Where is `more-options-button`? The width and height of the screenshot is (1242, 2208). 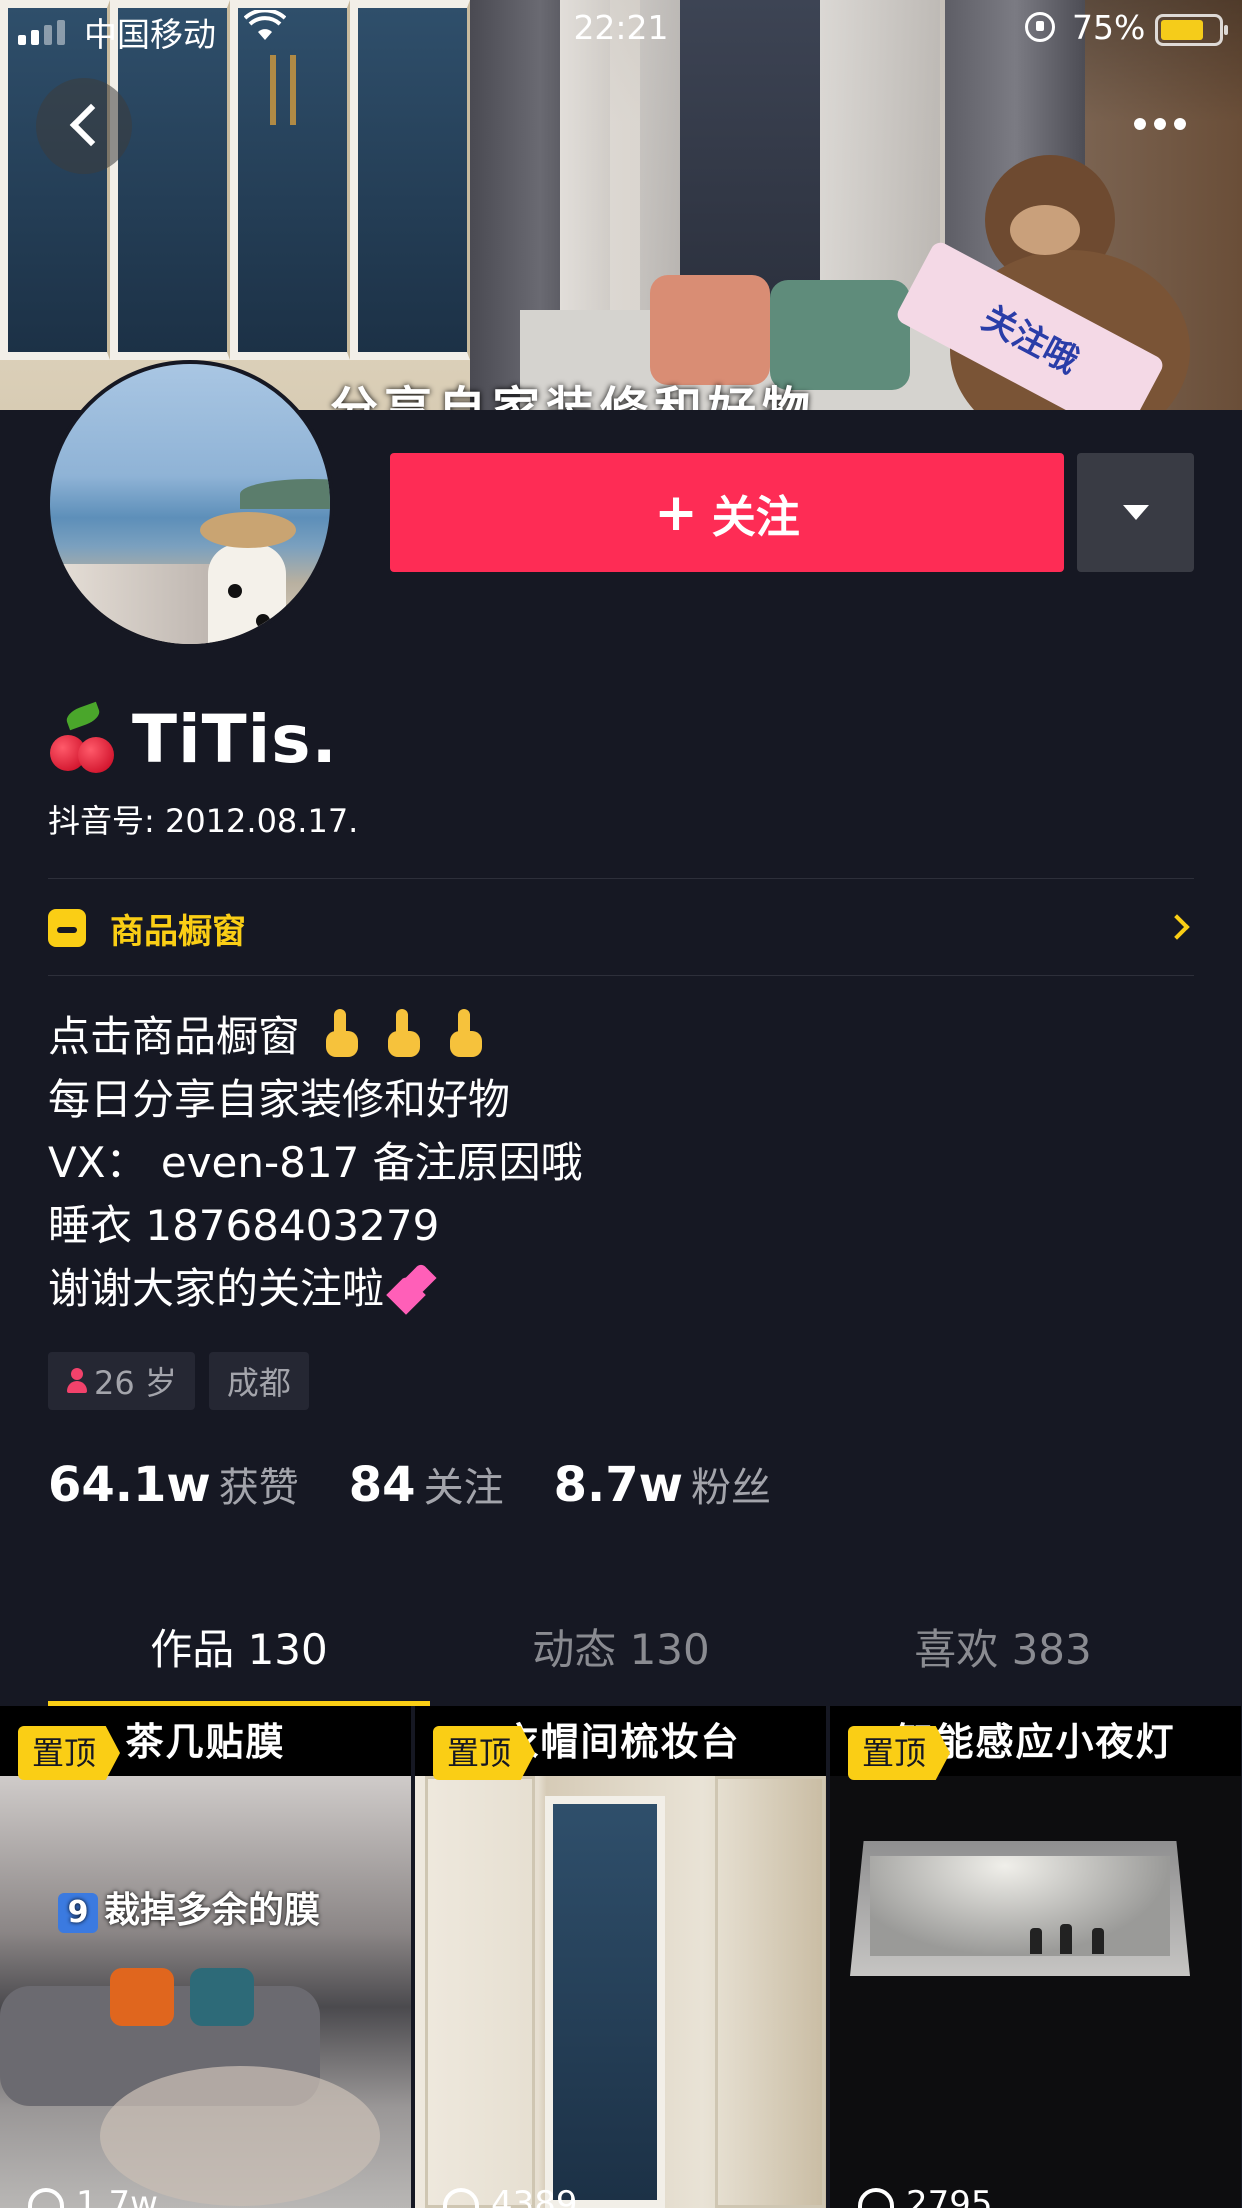 more-options-button is located at coordinates (1160, 125).